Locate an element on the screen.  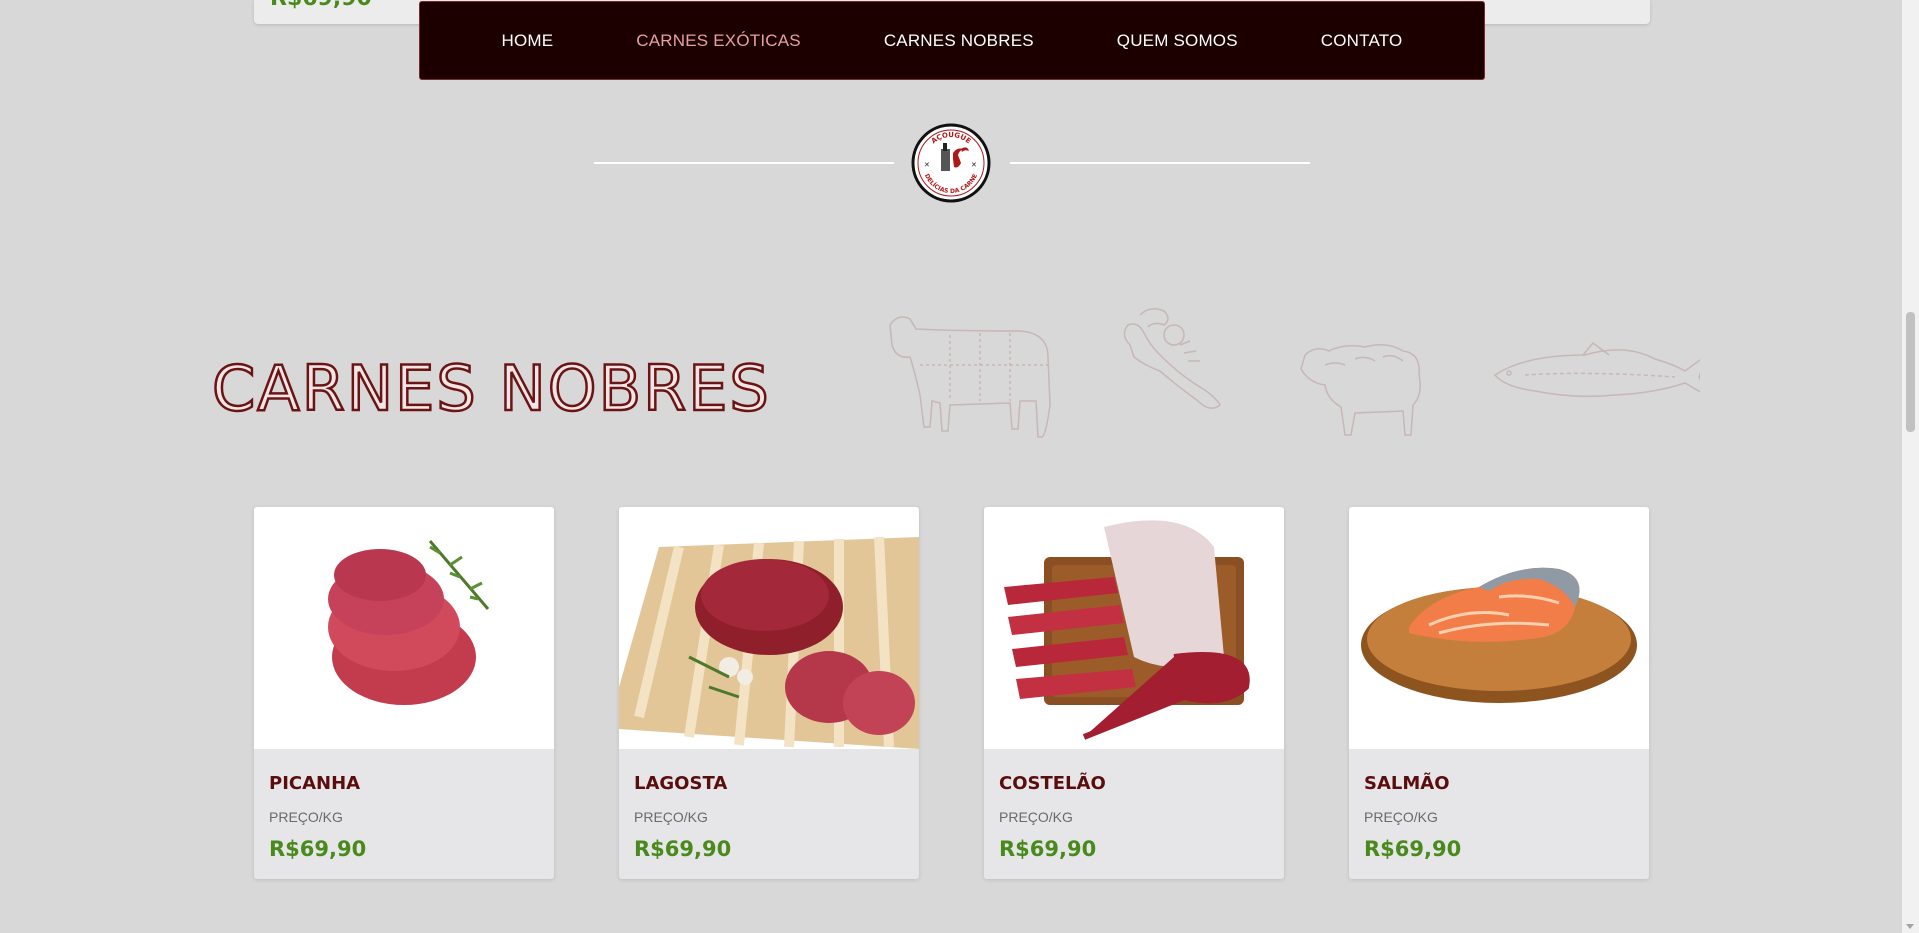
cow-icon is located at coordinates (970, 377).